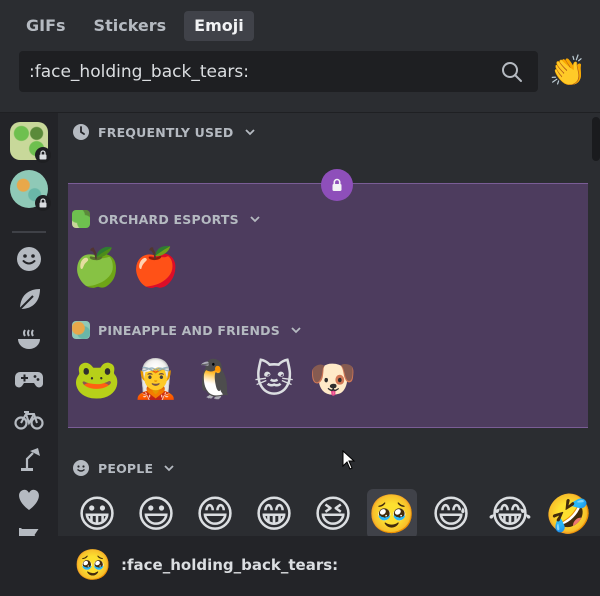  What do you see at coordinates (512, 72) in the screenshot?
I see `search-icon` at bounding box center [512, 72].